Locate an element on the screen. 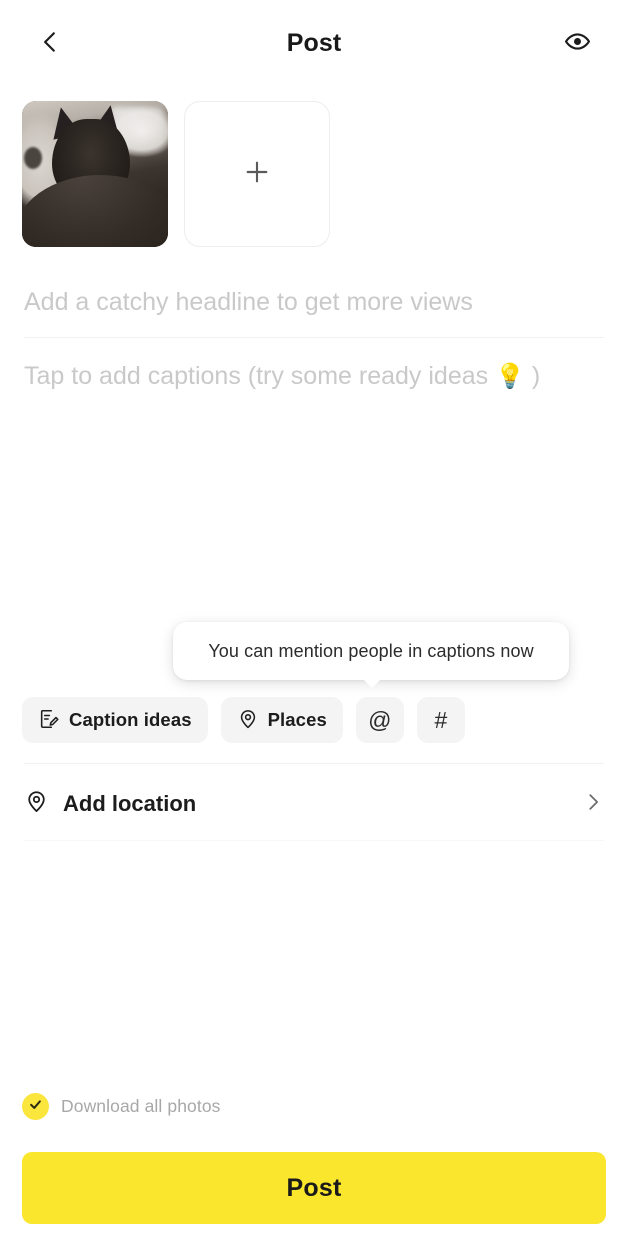 This screenshot has height=1260, width=628. download-all-photos-toggle: Download all photos is located at coordinates (121, 1106).